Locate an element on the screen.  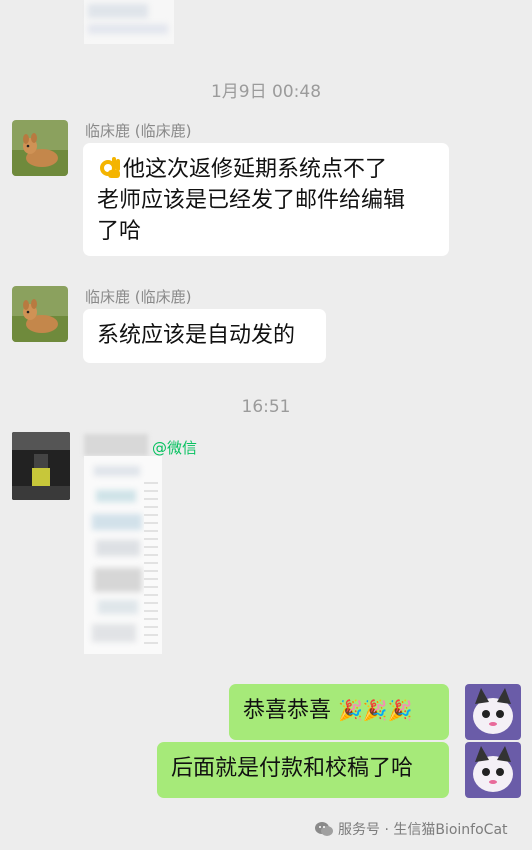
my-message-bubble: 后面就是付款和校稿了哈 is located at coordinates (303, 770).